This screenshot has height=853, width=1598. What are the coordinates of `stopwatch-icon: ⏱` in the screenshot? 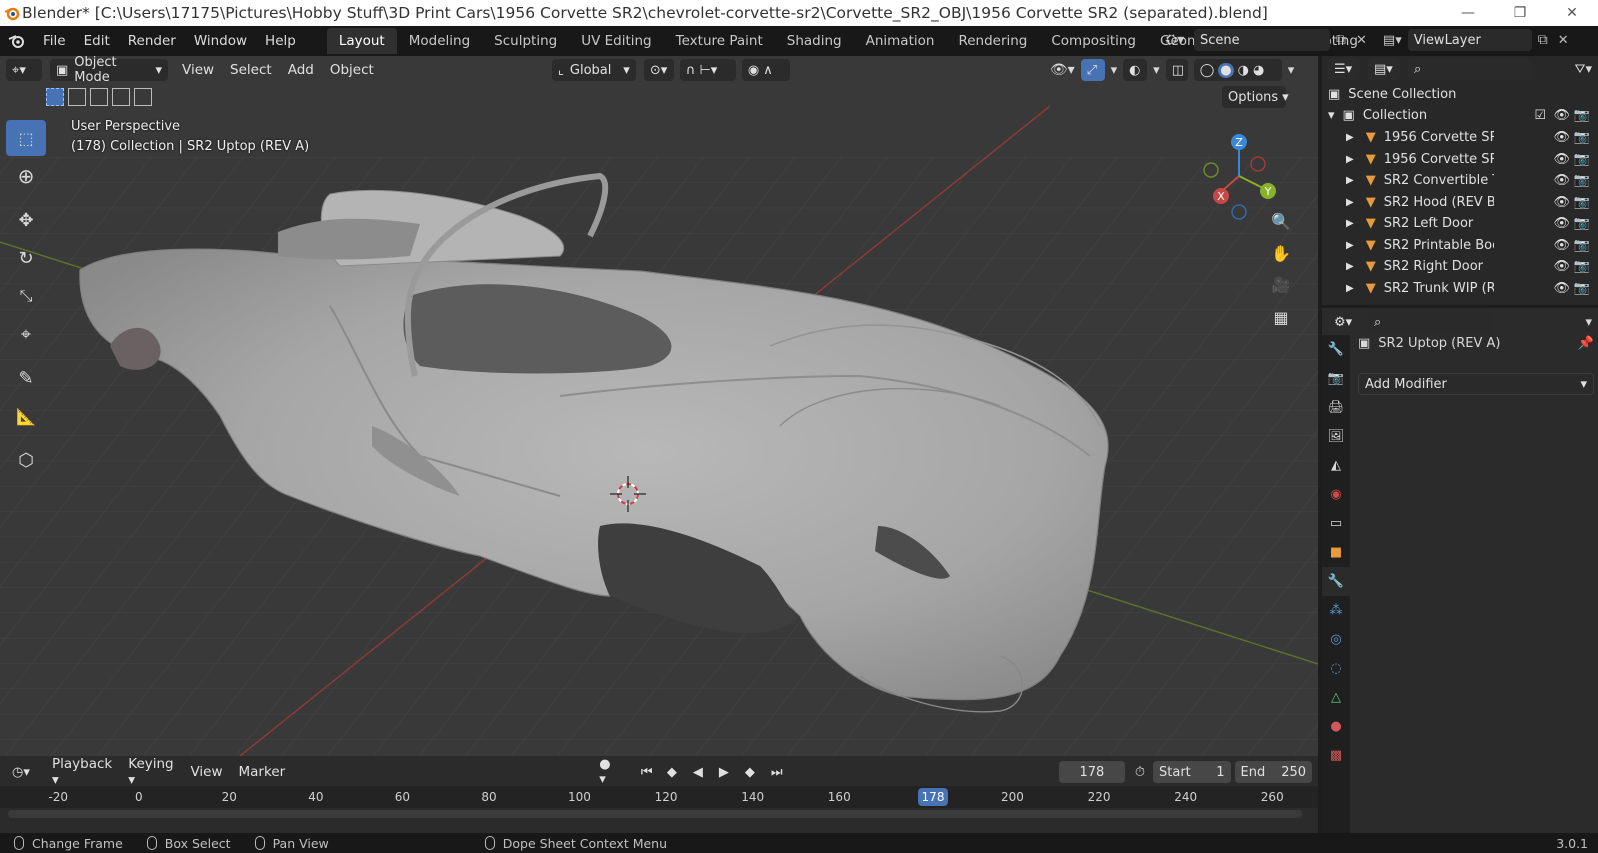 It's located at (1140, 772).